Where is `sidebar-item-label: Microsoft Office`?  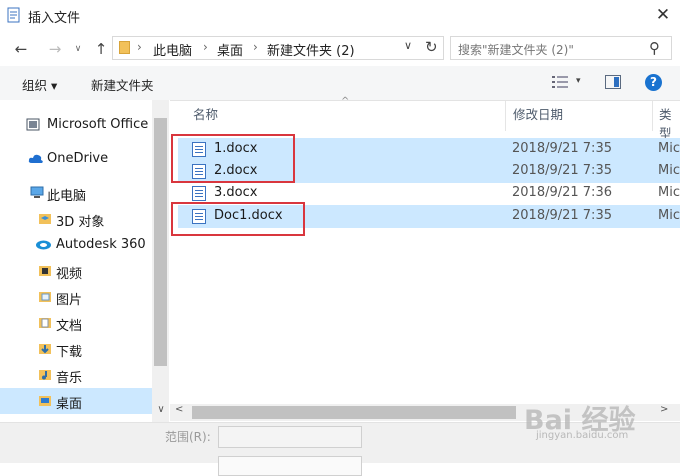 sidebar-item-label: Microsoft Office is located at coordinates (98, 124).